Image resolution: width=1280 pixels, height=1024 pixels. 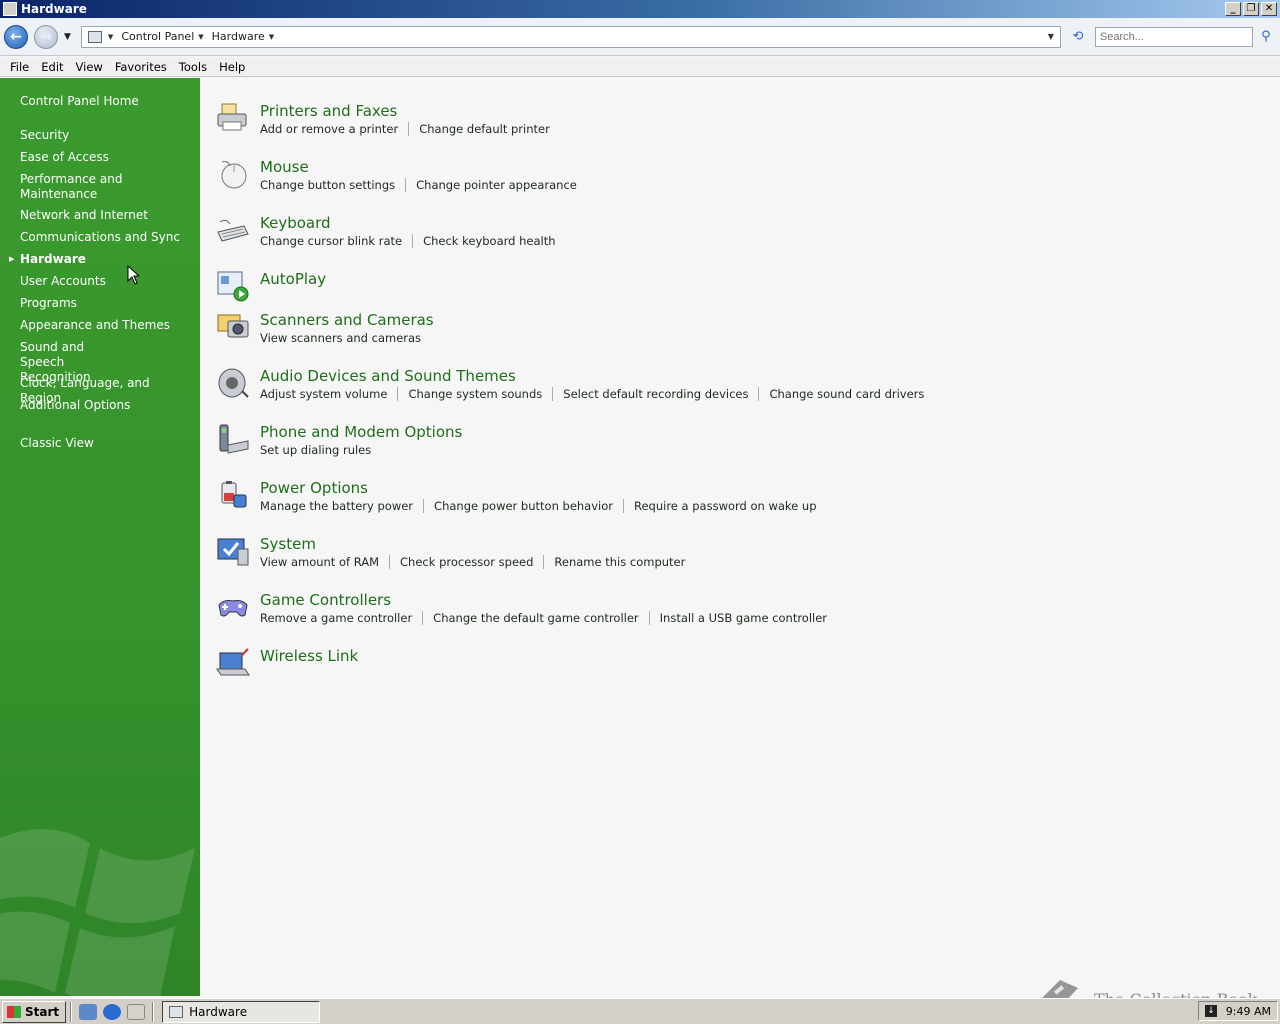 What do you see at coordinates (293, 279) in the screenshot?
I see `task-title: AutoPlay` at bounding box center [293, 279].